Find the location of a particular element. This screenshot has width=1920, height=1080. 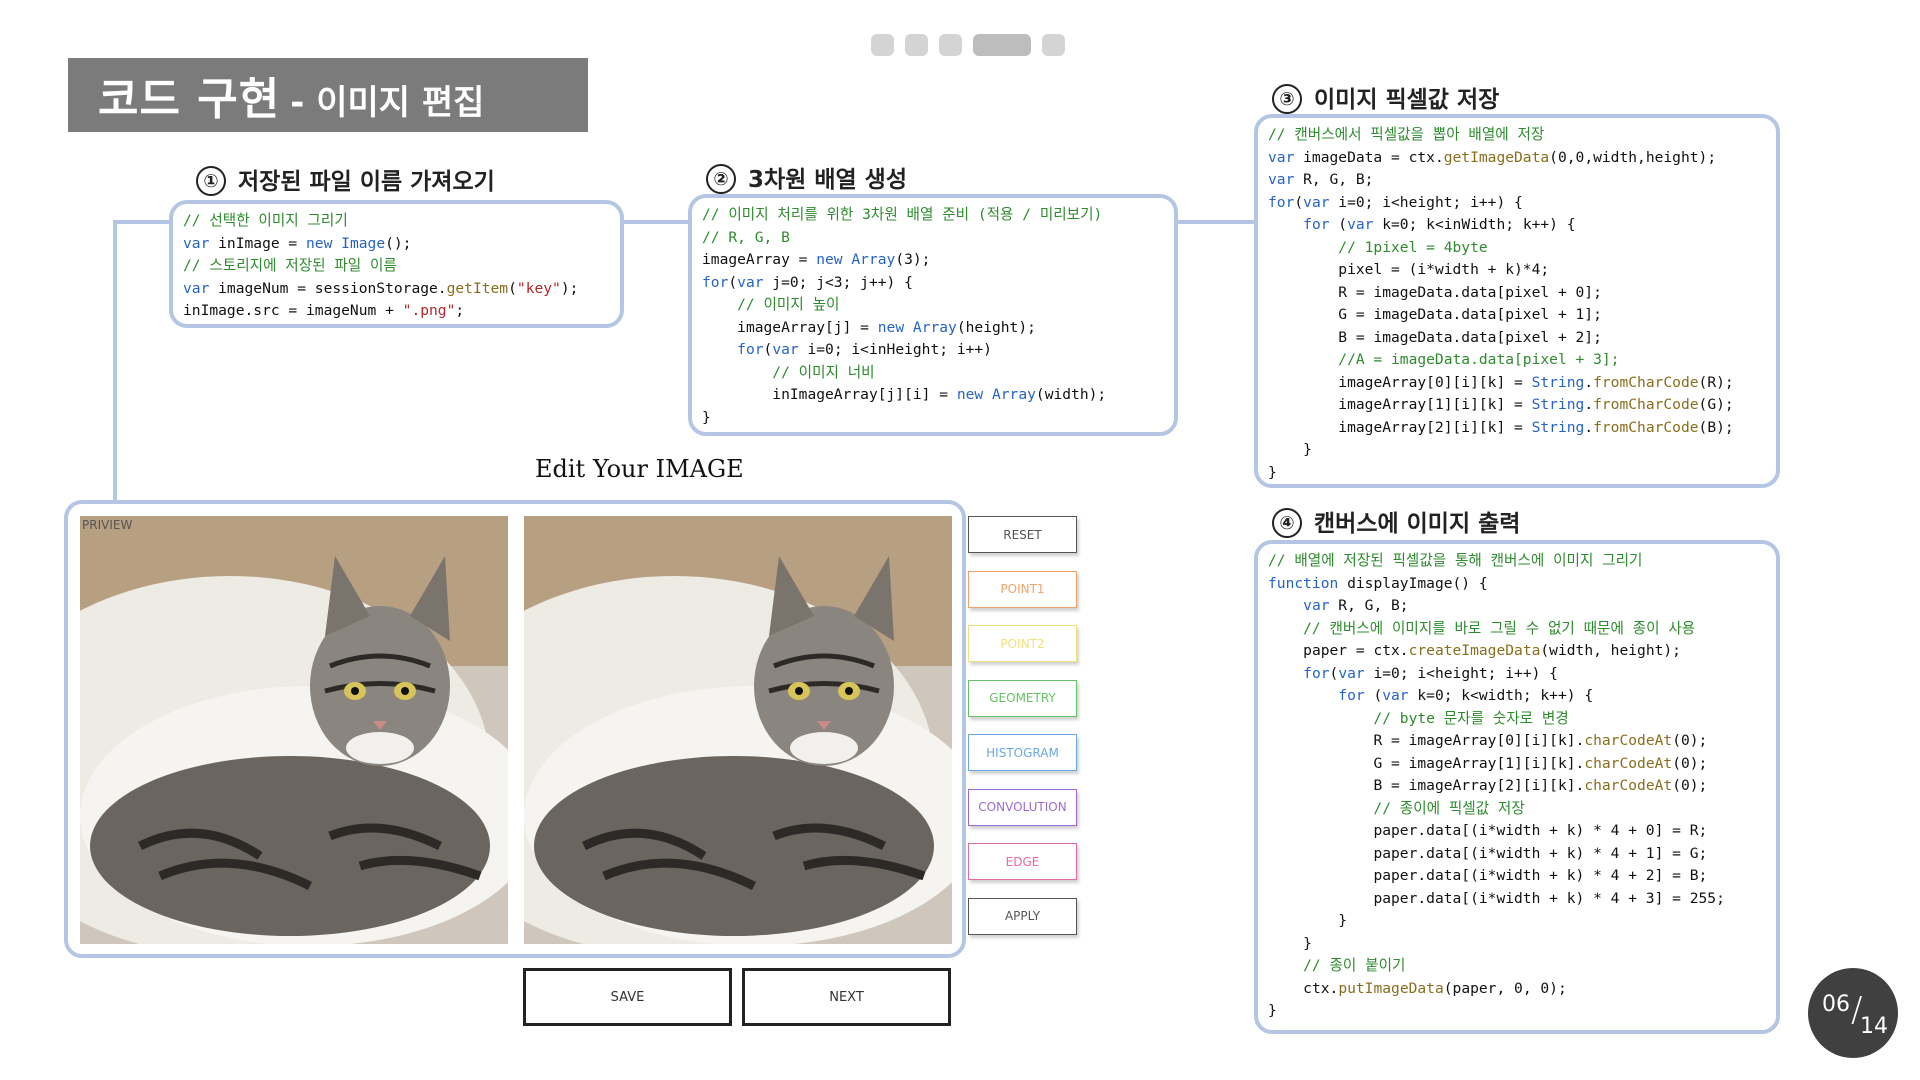

section-number: ④ is located at coordinates (1287, 523).